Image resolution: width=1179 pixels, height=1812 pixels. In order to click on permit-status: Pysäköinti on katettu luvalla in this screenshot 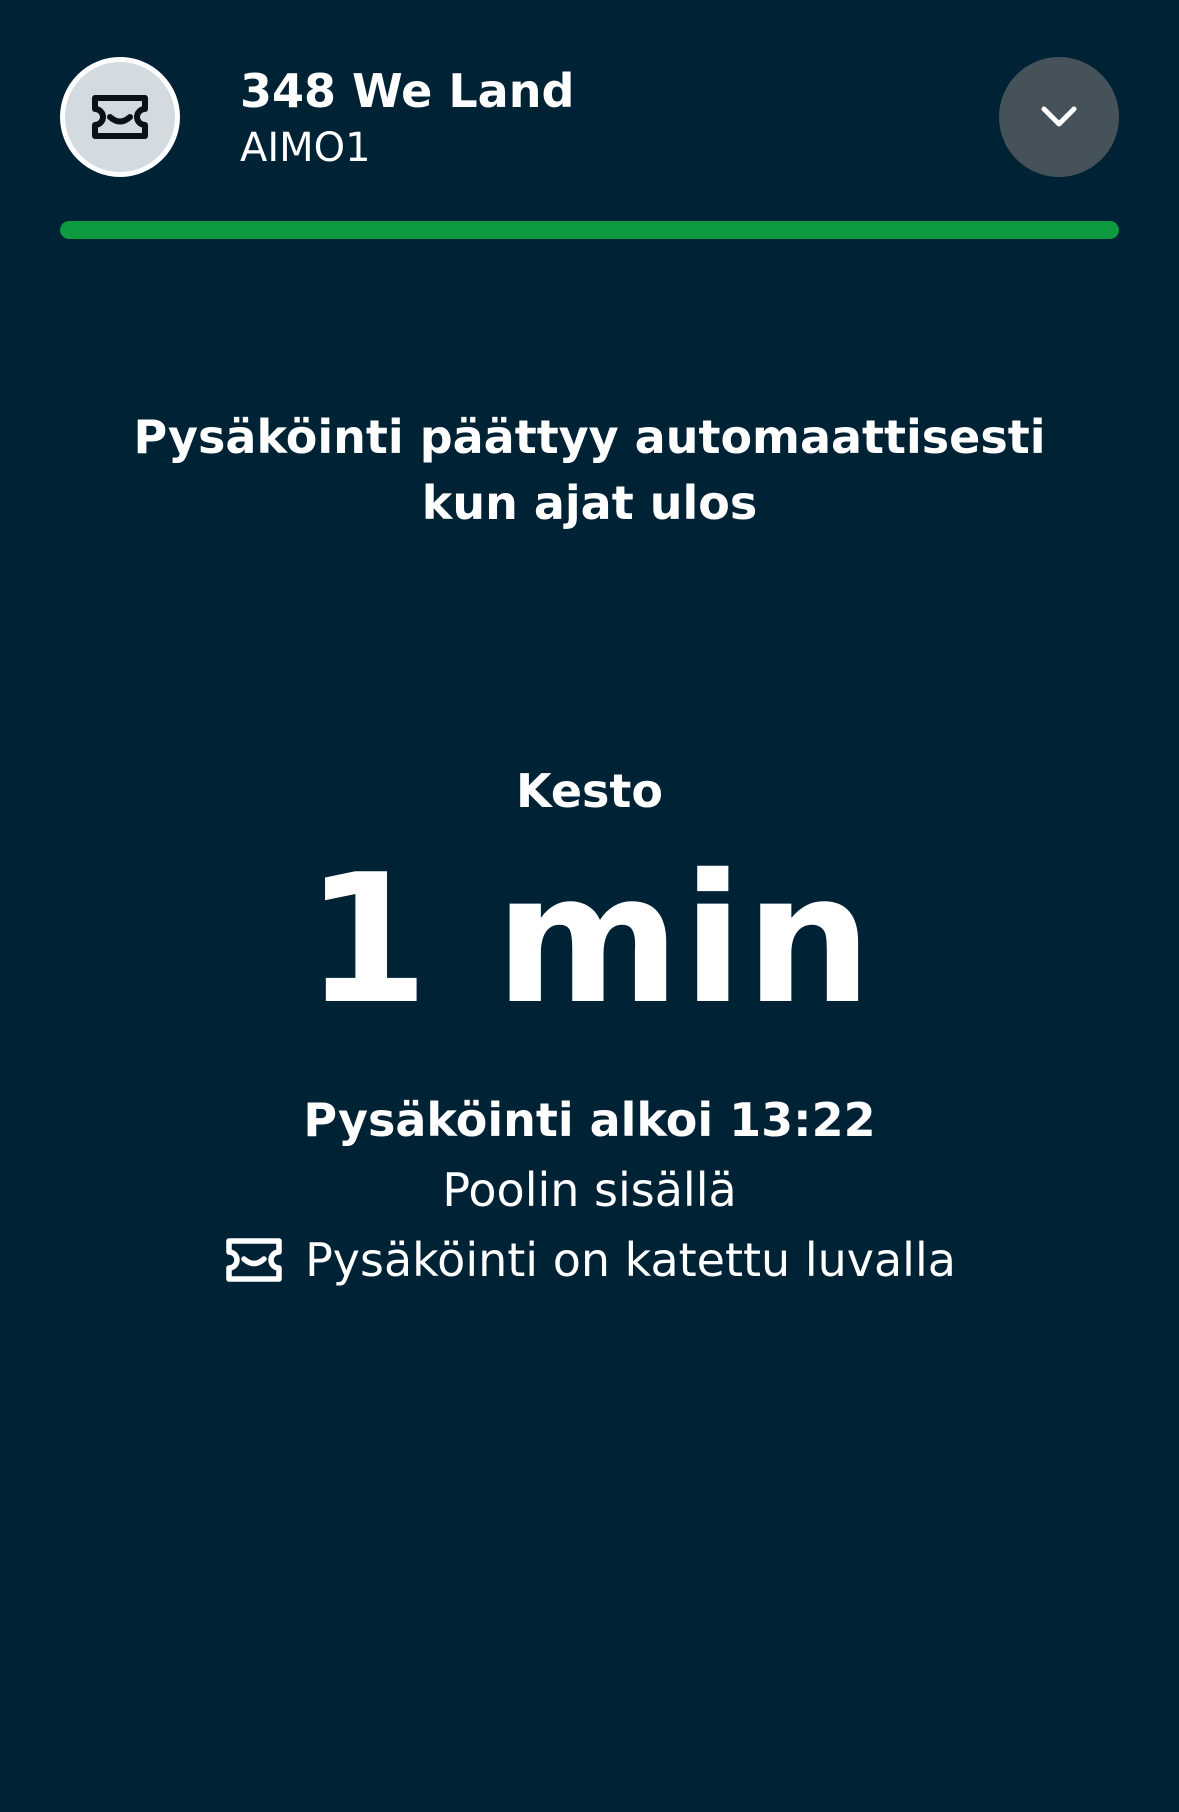, I will do `click(589, 1260)`.